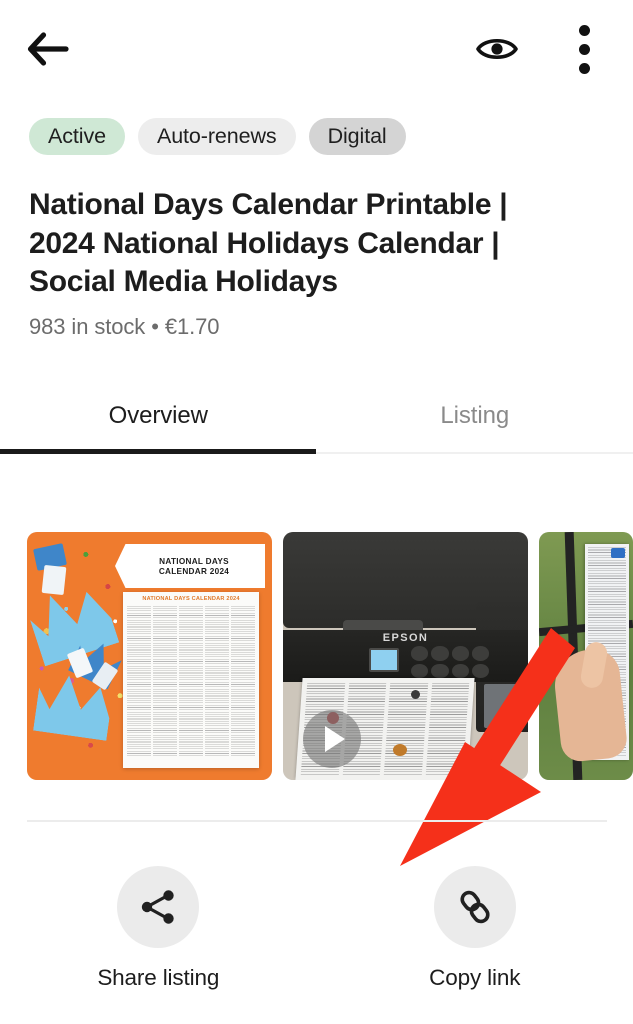 This screenshot has width=633, height=1024. What do you see at coordinates (450, 662) in the screenshot?
I see `printer-keypad` at bounding box center [450, 662].